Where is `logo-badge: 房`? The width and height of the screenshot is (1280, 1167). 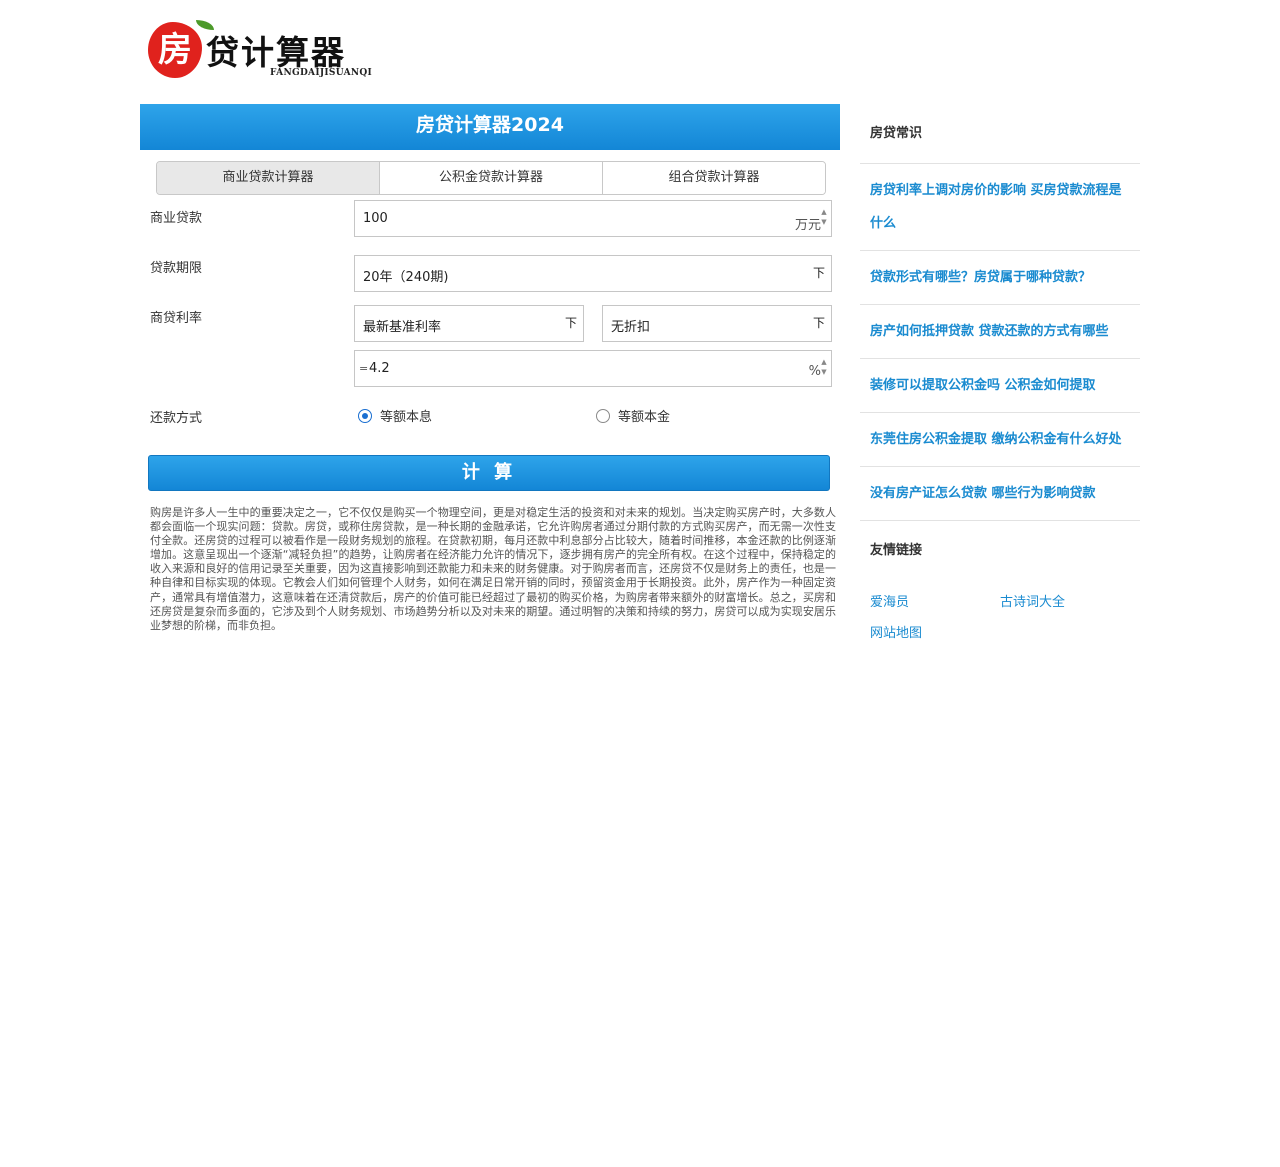
logo-badge: 房 is located at coordinates (175, 50).